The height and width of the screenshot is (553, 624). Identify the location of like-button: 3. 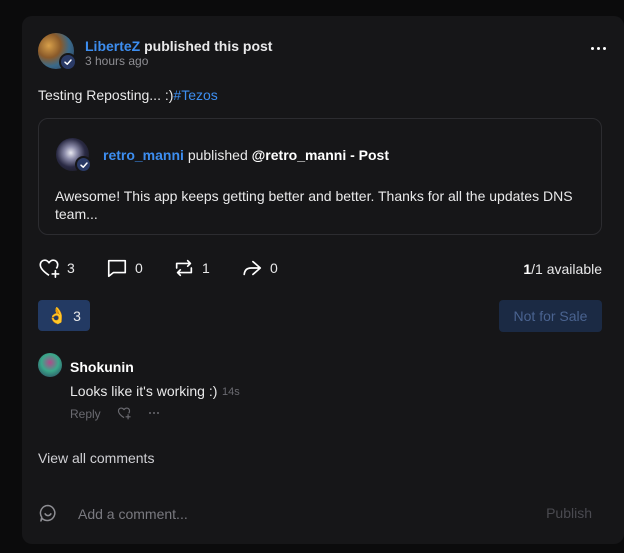
(56, 268).